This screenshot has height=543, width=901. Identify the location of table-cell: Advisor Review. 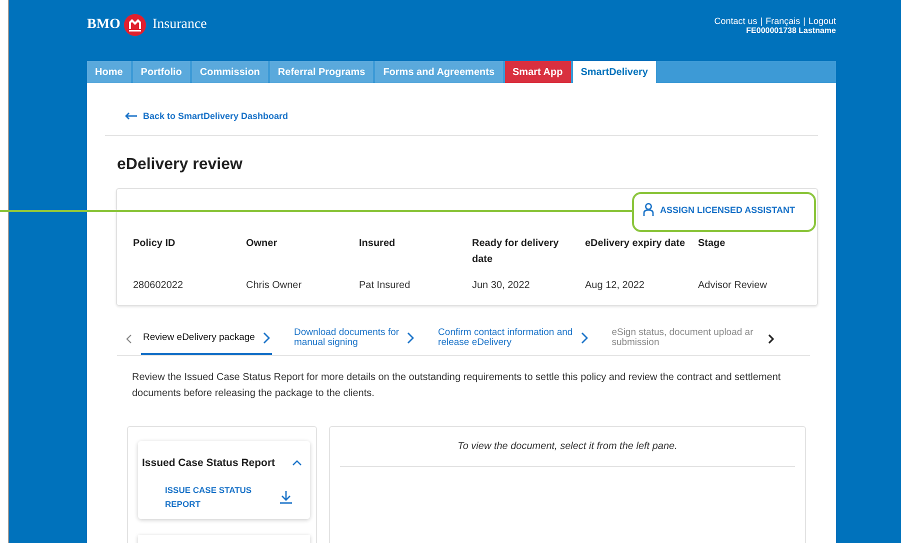
(732, 285).